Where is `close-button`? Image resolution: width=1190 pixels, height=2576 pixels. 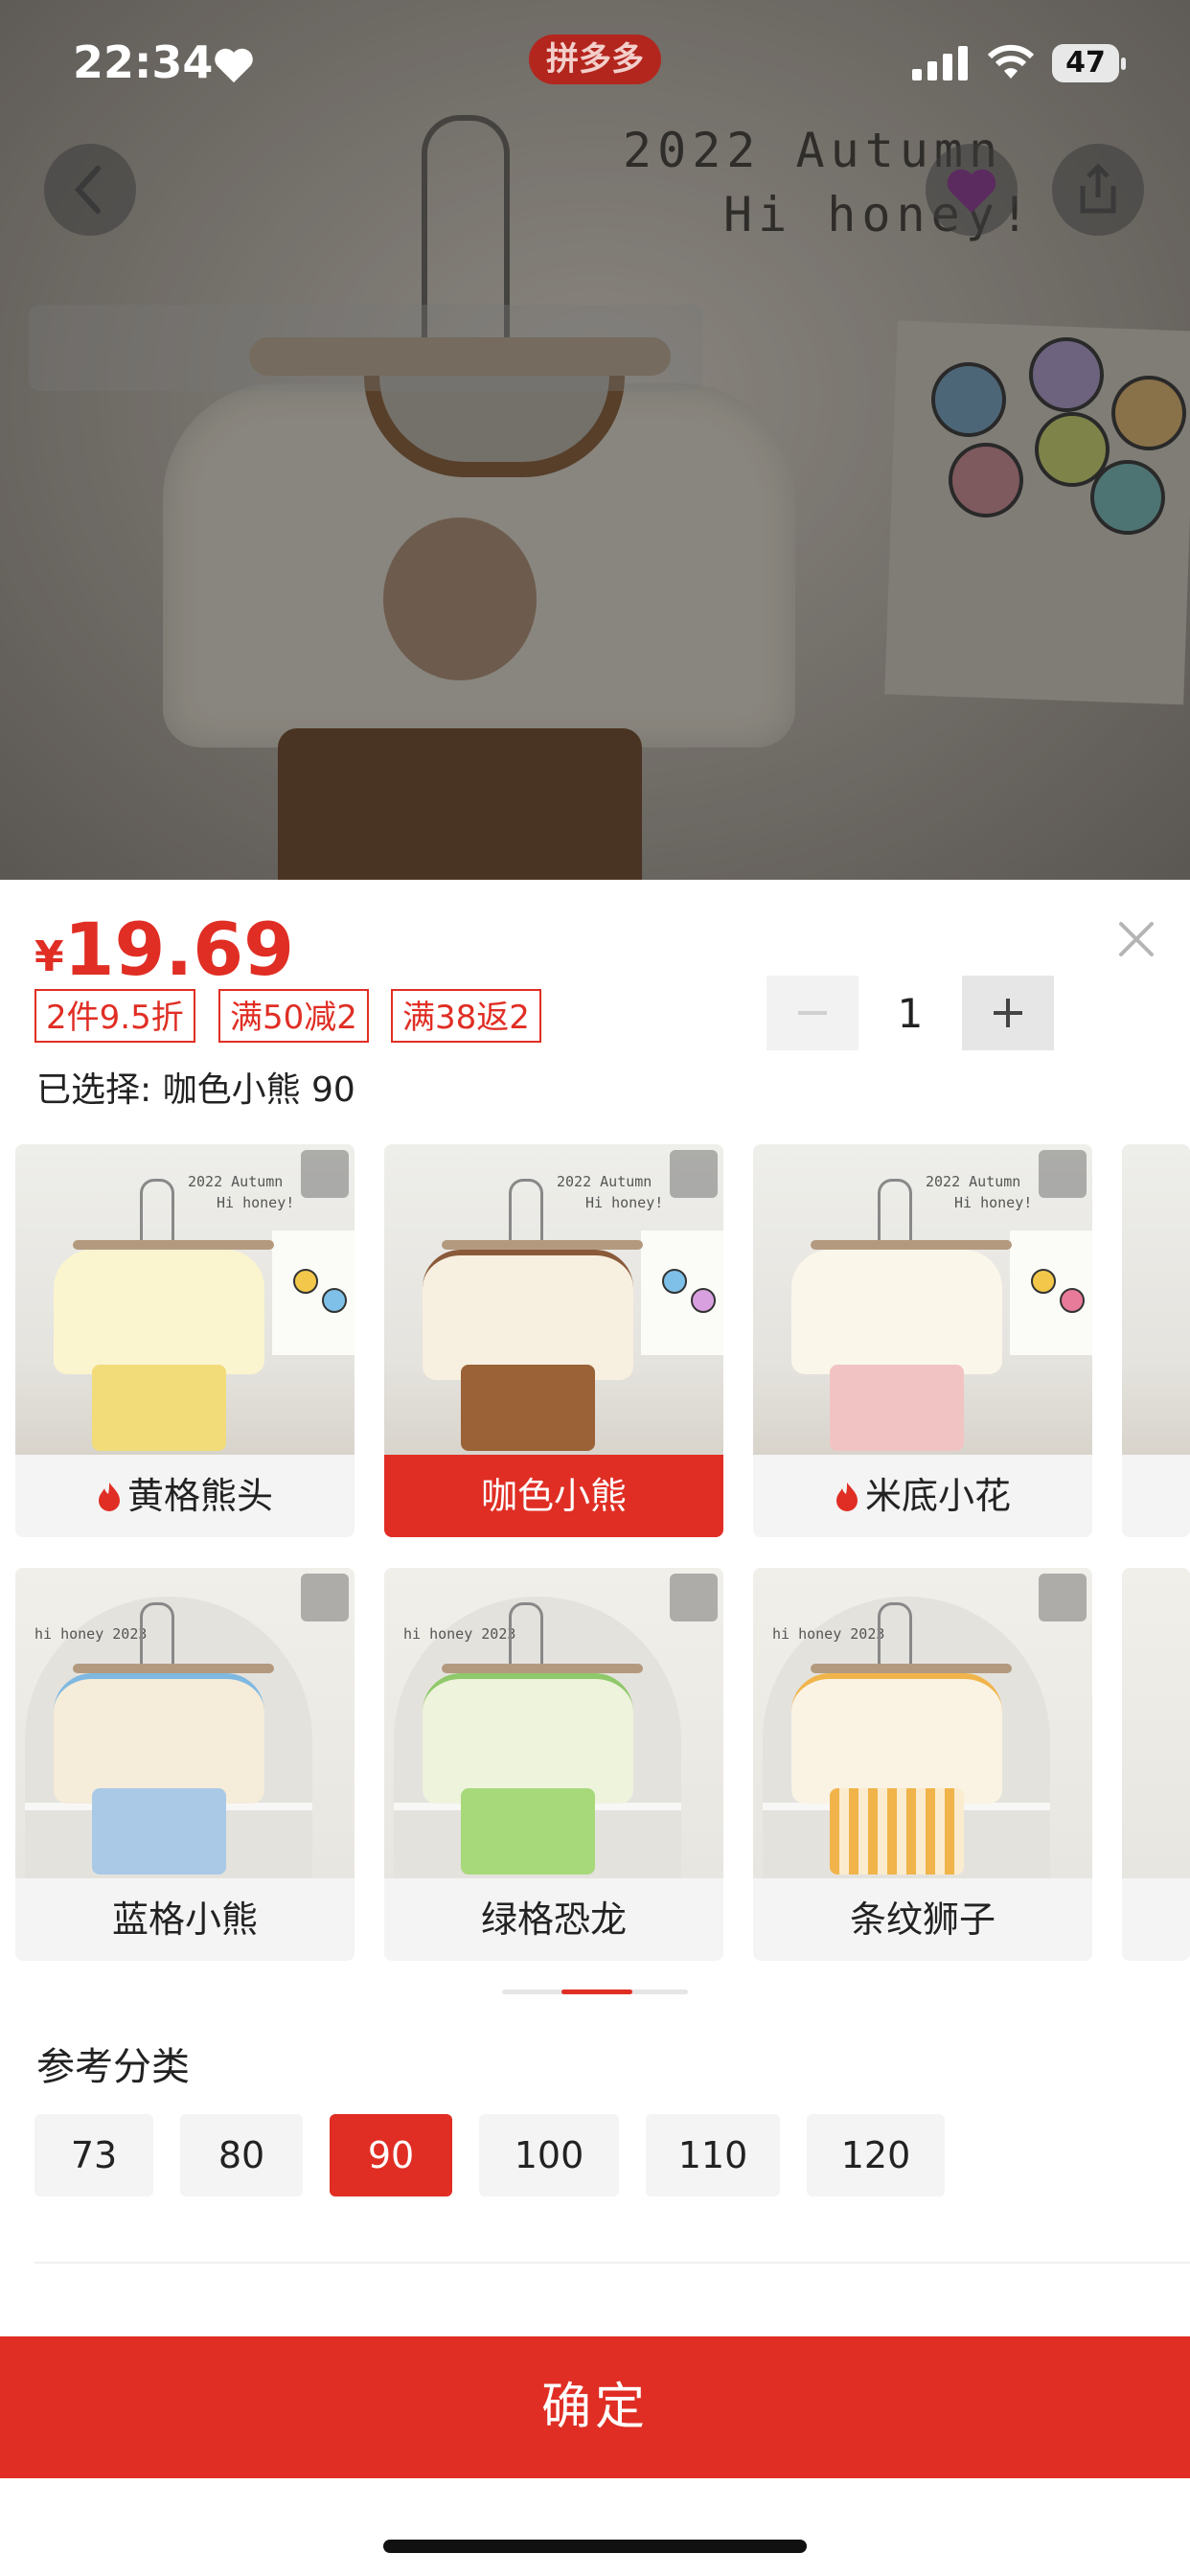 close-button is located at coordinates (1136, 939).